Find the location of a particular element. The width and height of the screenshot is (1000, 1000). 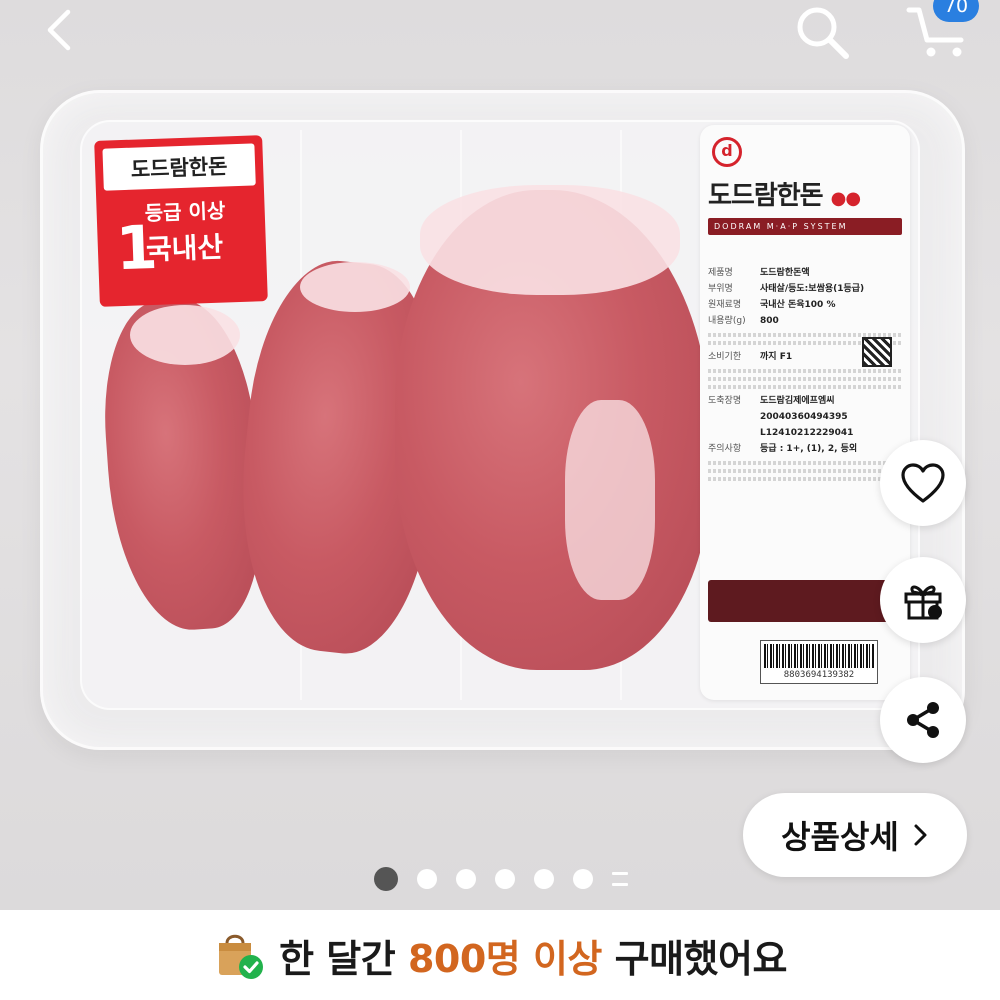

label-value: 까지 F1 is located at coordinates (776, 357).